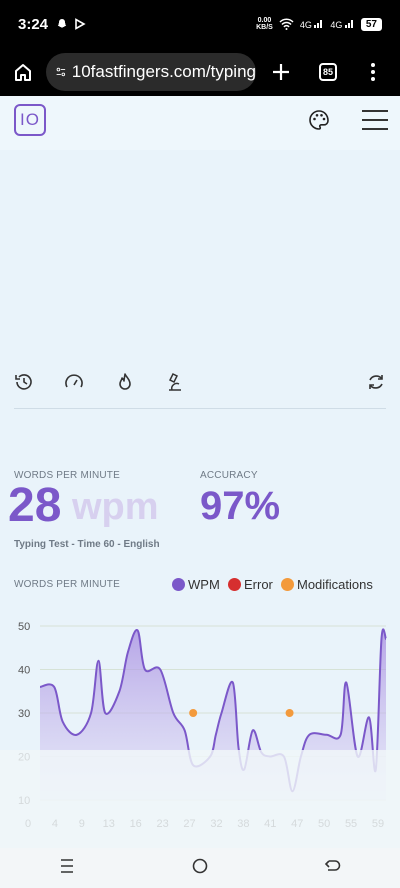 This screenshot has height=888, width=400. Describe the element at coordinates (258, 584) in the screenshot. I see `legend-label-error: Error` at that location.